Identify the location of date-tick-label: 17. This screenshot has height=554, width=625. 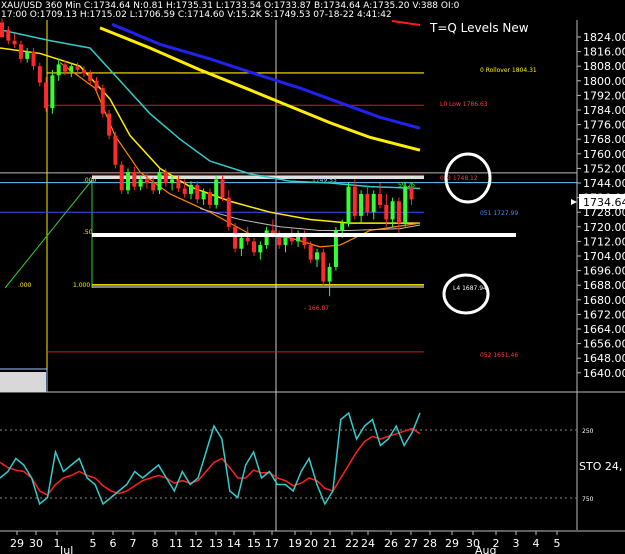
(272, 543).